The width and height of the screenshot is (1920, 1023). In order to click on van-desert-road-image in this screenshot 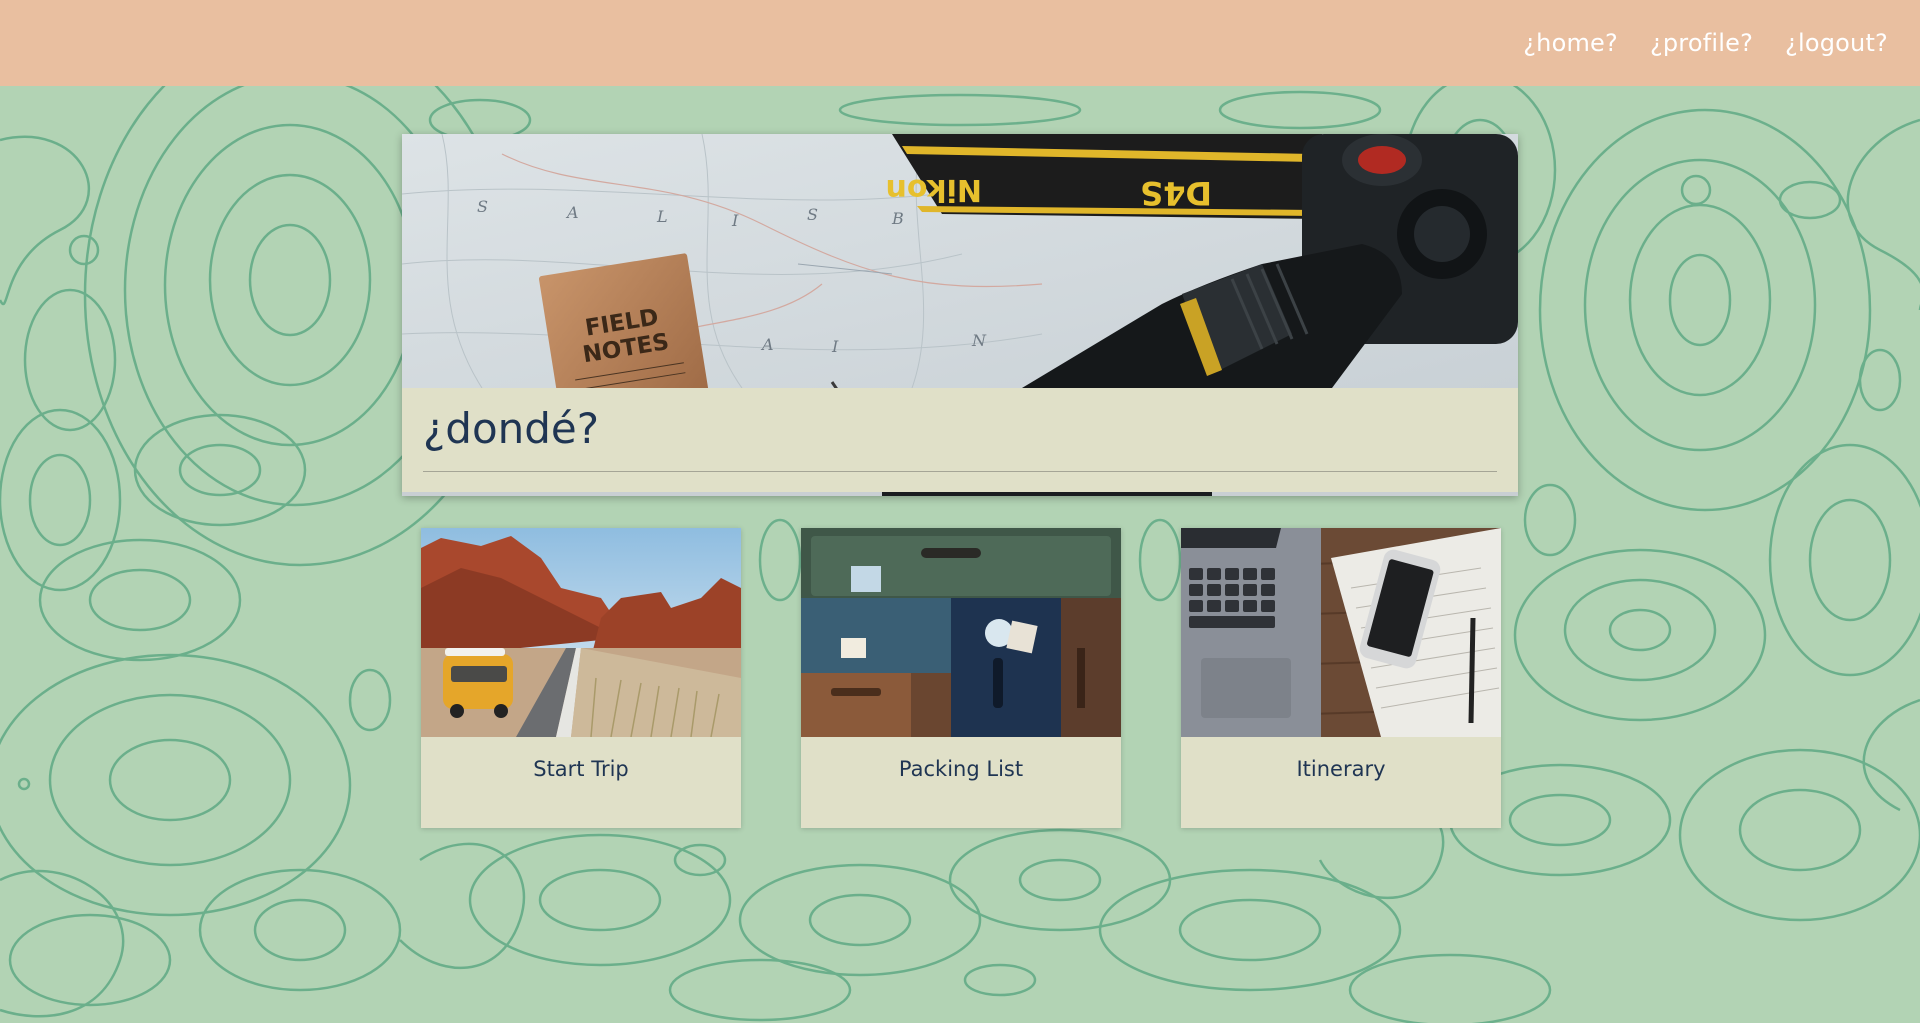, I will do `click(581, 632)`.